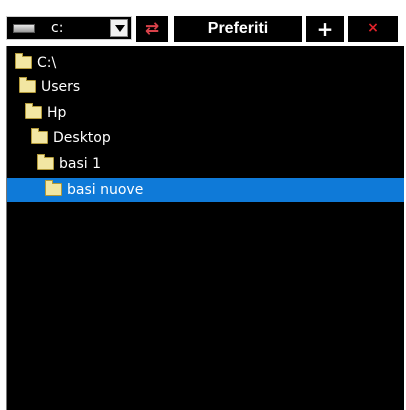  Describe the element at coordinates (206, 164) in the screenshot. I see `tree-node-basi-1: basi 1` at that location.